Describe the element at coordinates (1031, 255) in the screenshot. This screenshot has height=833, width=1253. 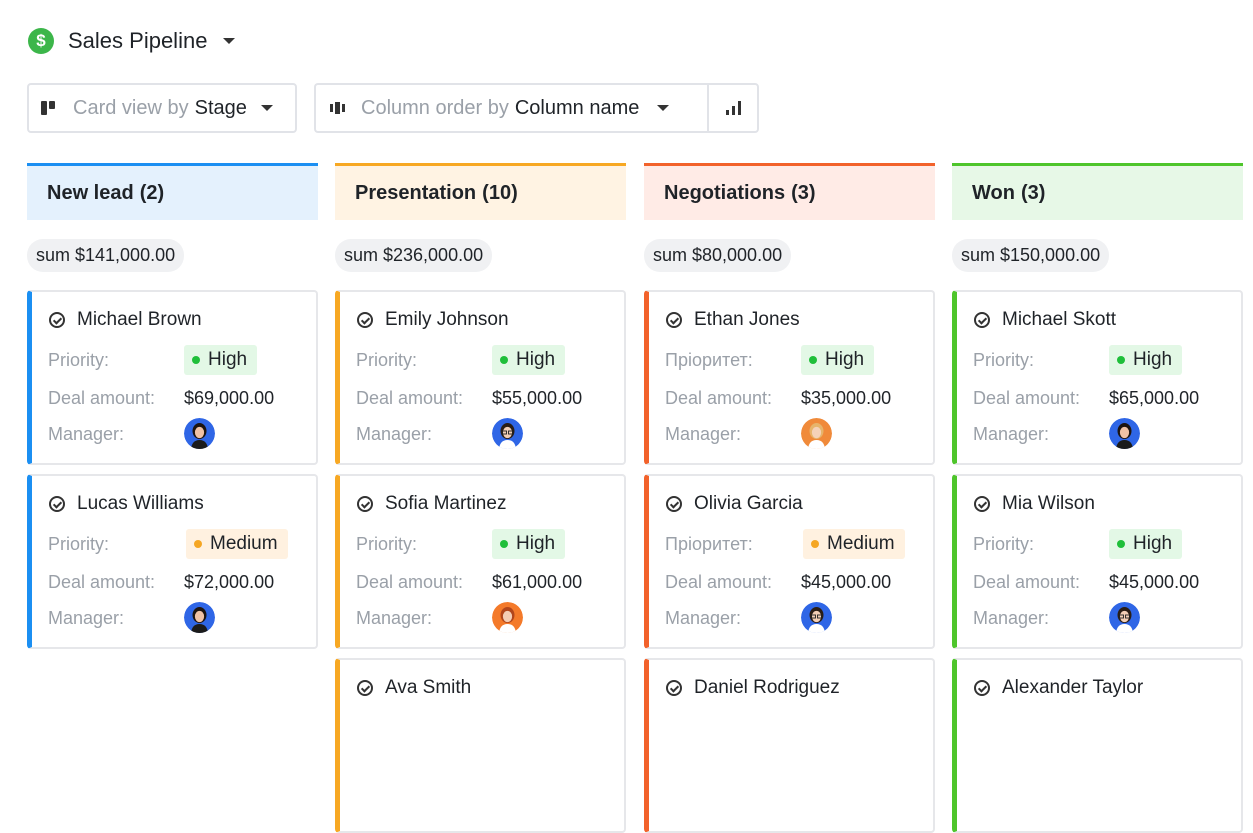
I see `column-sum: sum $150,000.00` at that location.